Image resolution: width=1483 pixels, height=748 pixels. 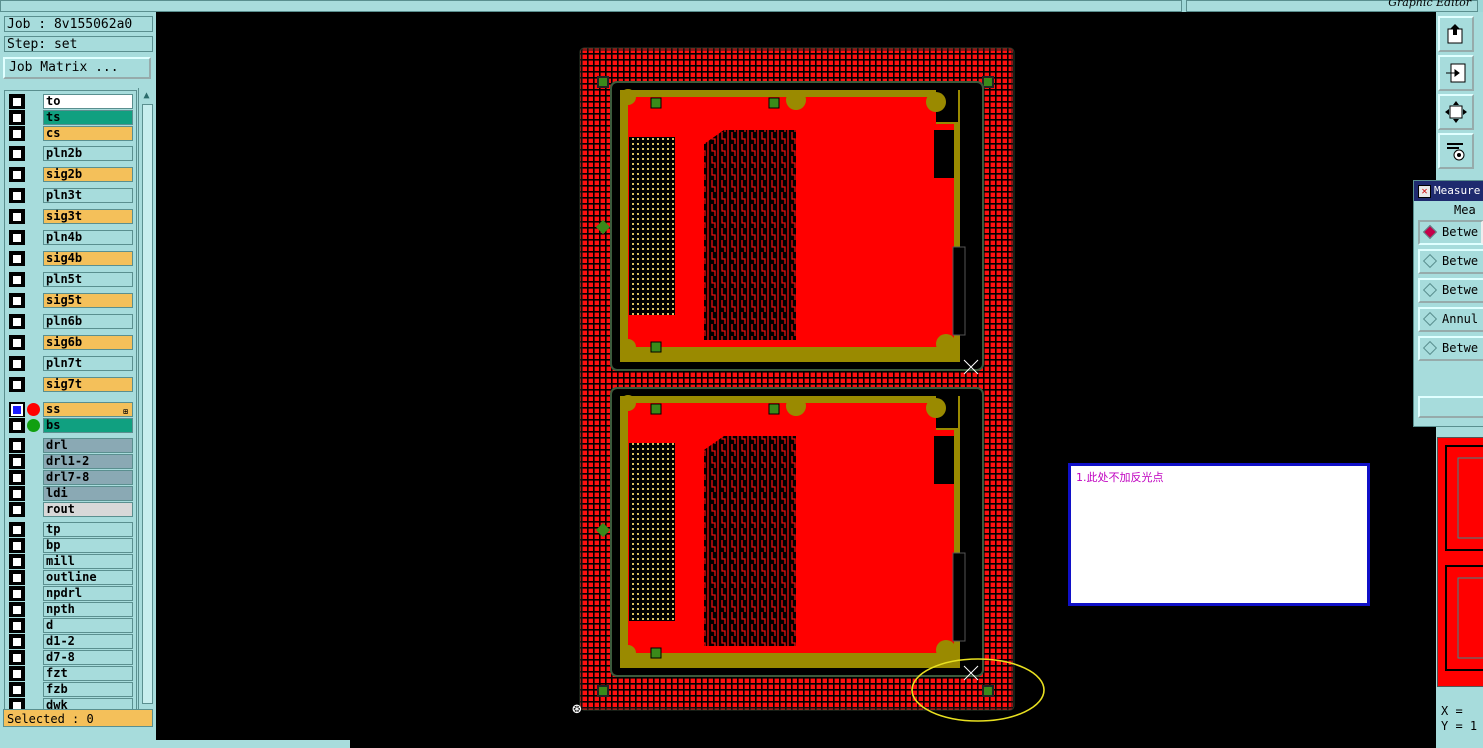 What do you see at coordinates (88, 641) in the screenshot?
I see `layer-name: d1-2` at bounding box center [88, 641].